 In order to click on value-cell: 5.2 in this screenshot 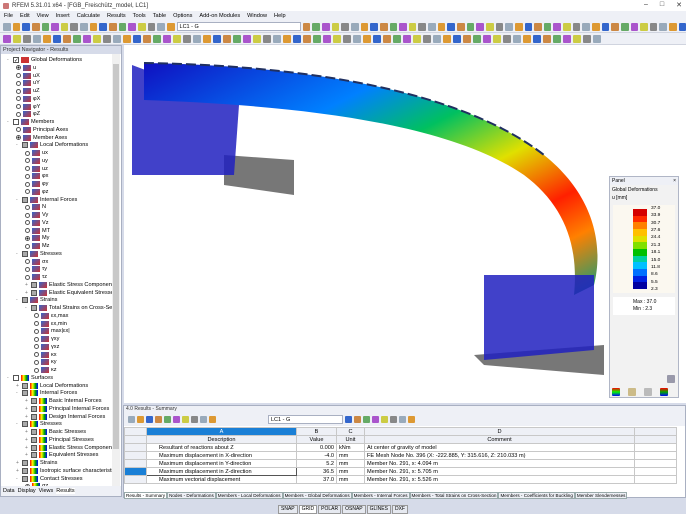, I will do `click(316, 463)`.